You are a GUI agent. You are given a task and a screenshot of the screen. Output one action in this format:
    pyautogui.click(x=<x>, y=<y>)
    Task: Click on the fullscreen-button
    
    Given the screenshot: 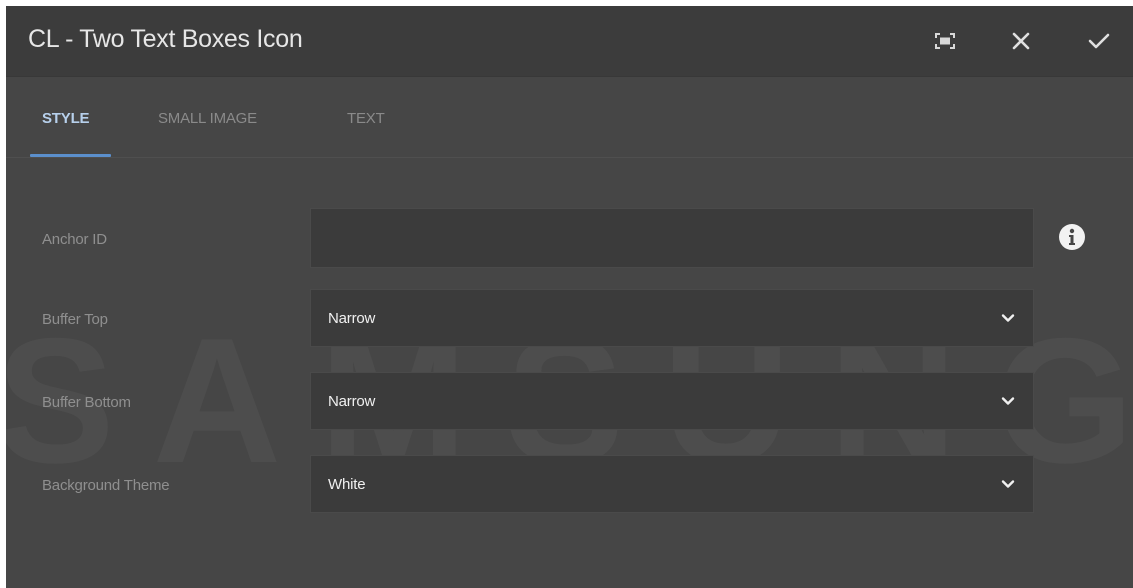 What is the action you would take?
    pyautogui.click(x=945, y=41)
    